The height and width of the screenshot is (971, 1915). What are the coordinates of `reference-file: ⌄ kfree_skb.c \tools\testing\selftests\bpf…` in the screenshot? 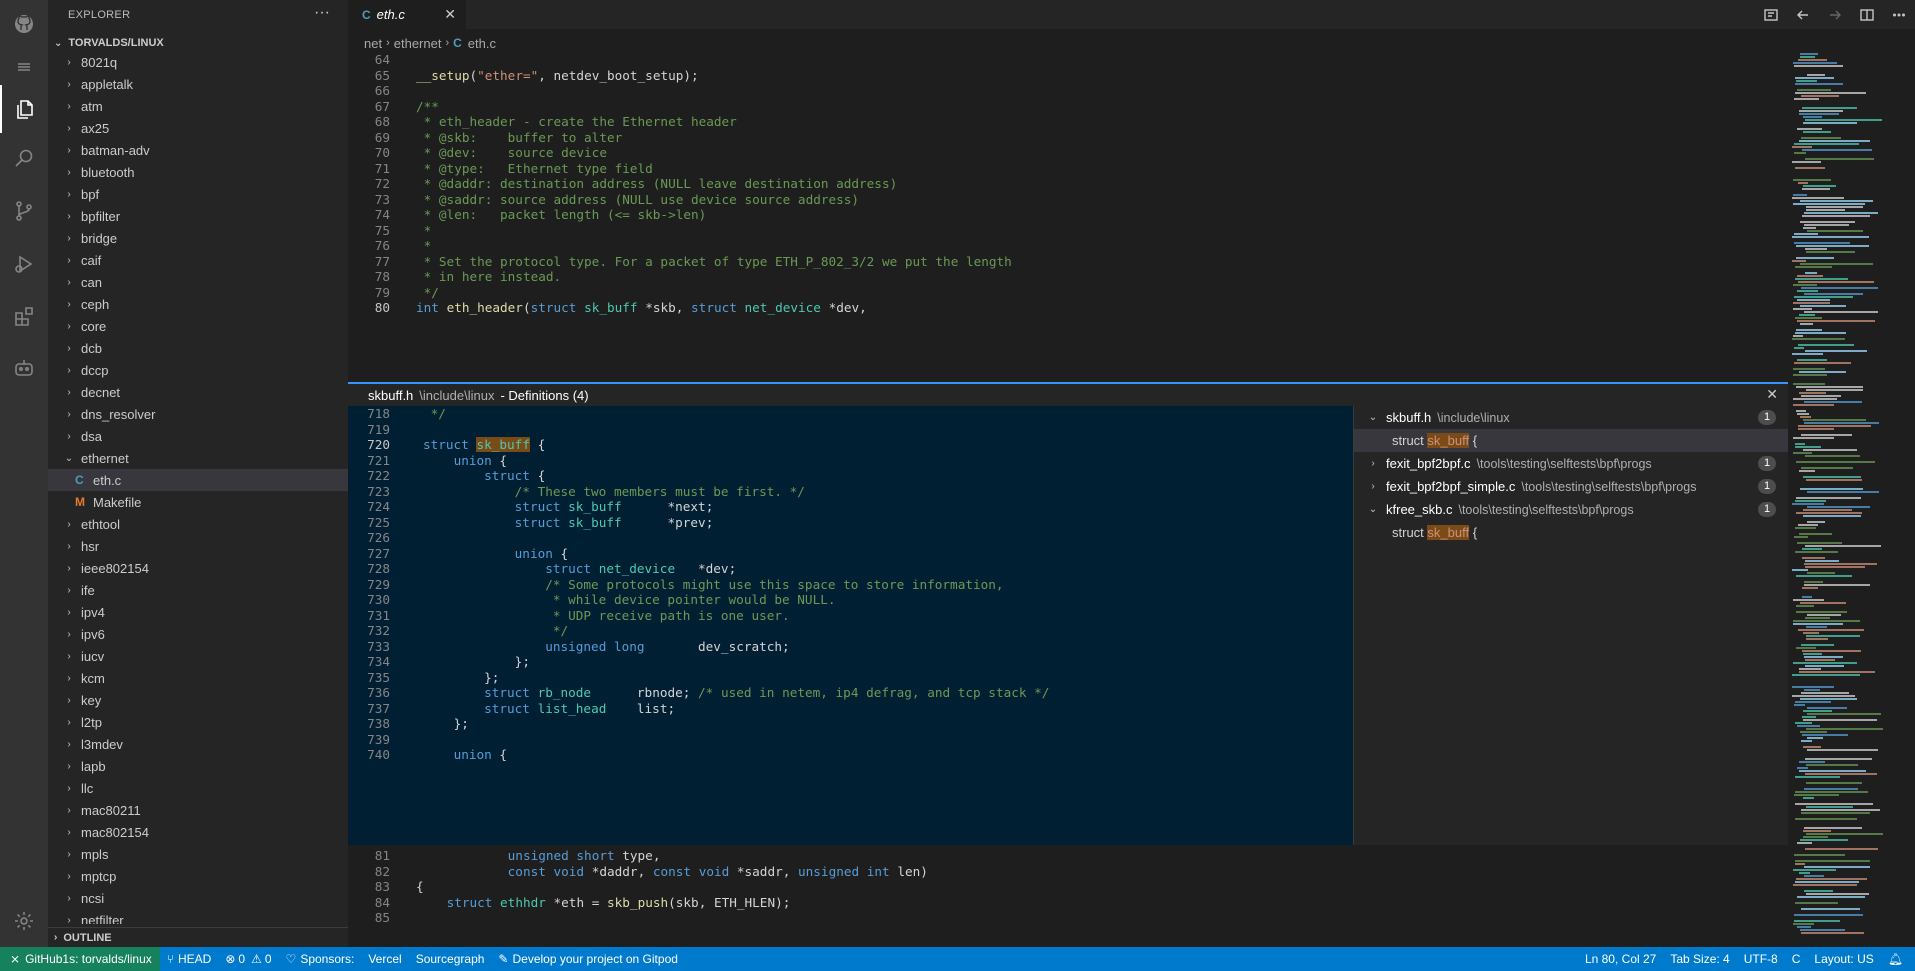 It's located at (1571, 509).